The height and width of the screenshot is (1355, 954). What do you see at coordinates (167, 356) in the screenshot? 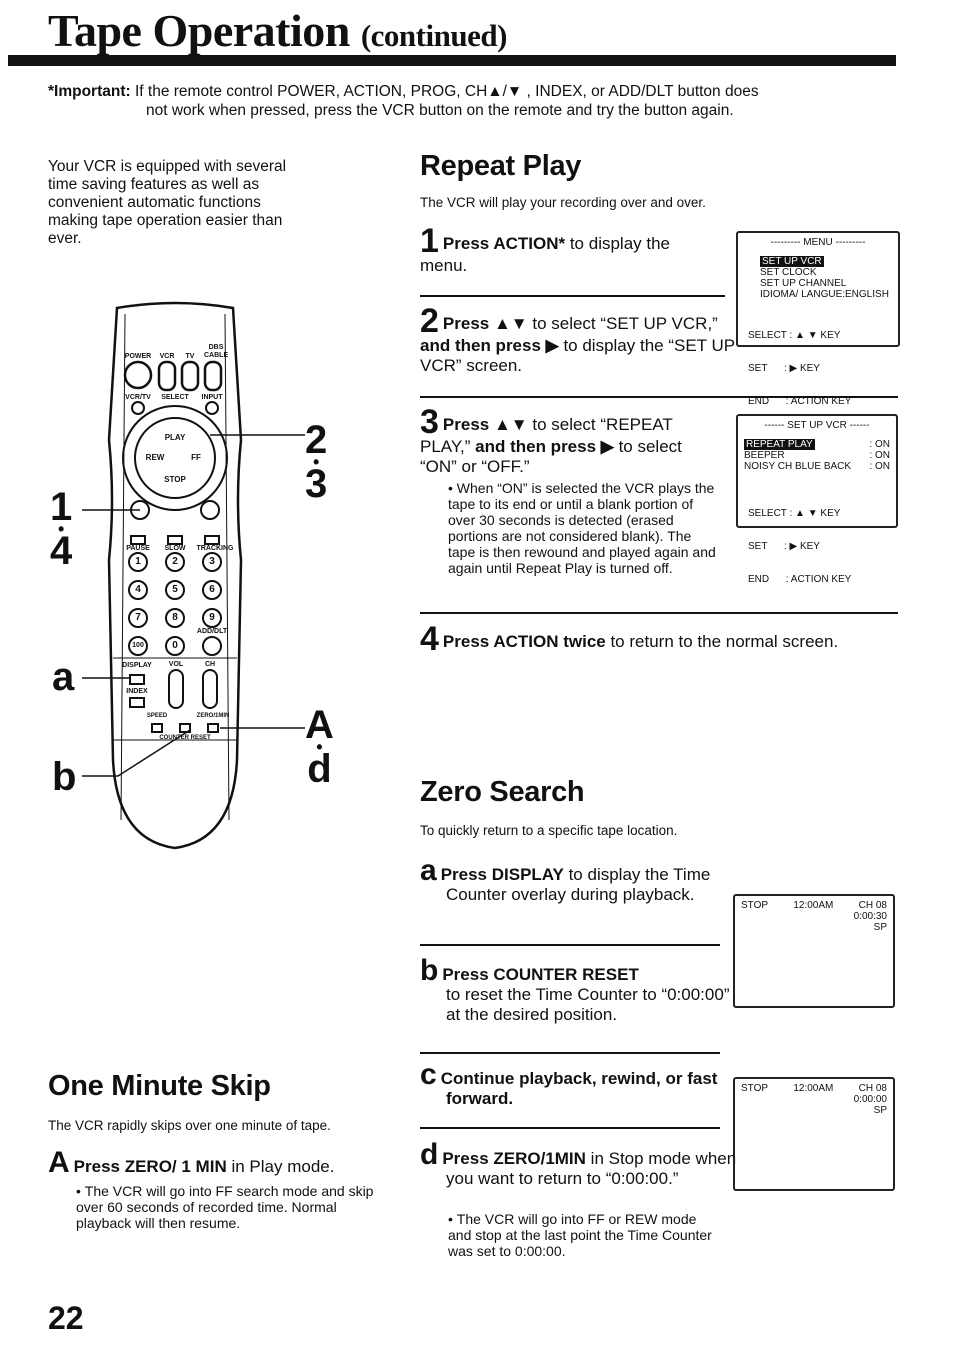
I see `remote-label-vcr: VCR` at bounding box center [167, 356].